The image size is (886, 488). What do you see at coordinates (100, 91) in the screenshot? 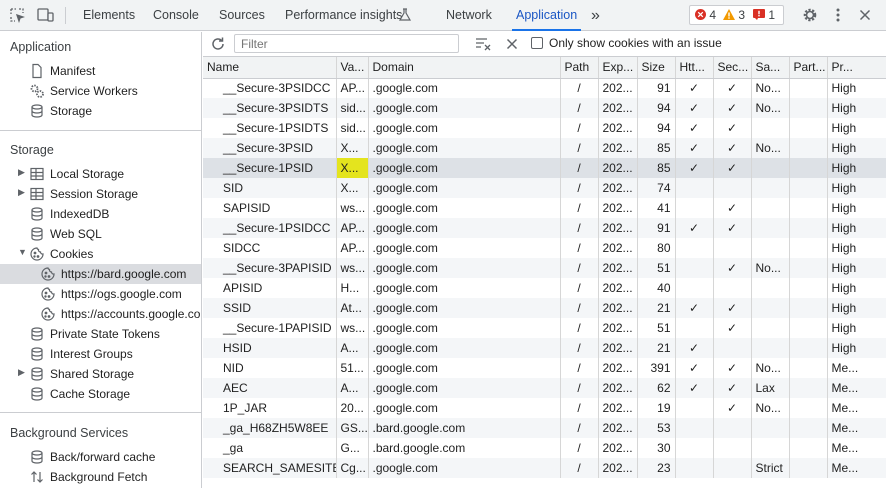
I see `sidebar-item-service-workers: Service Workers` at bounding box center [100, 91].